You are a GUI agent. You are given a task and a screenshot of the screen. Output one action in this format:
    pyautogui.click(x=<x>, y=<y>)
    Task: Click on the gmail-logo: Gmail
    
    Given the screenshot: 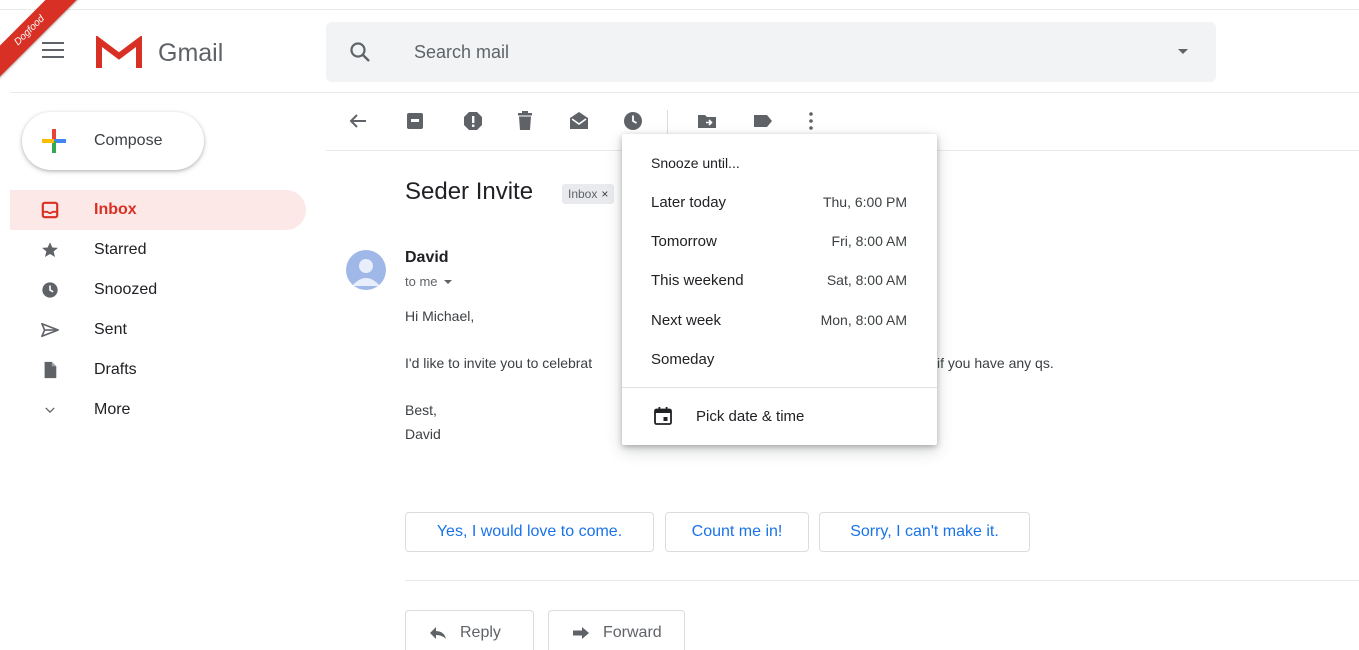 What is the action you would take?
    pyautogui.click(x=159, y=53)
    